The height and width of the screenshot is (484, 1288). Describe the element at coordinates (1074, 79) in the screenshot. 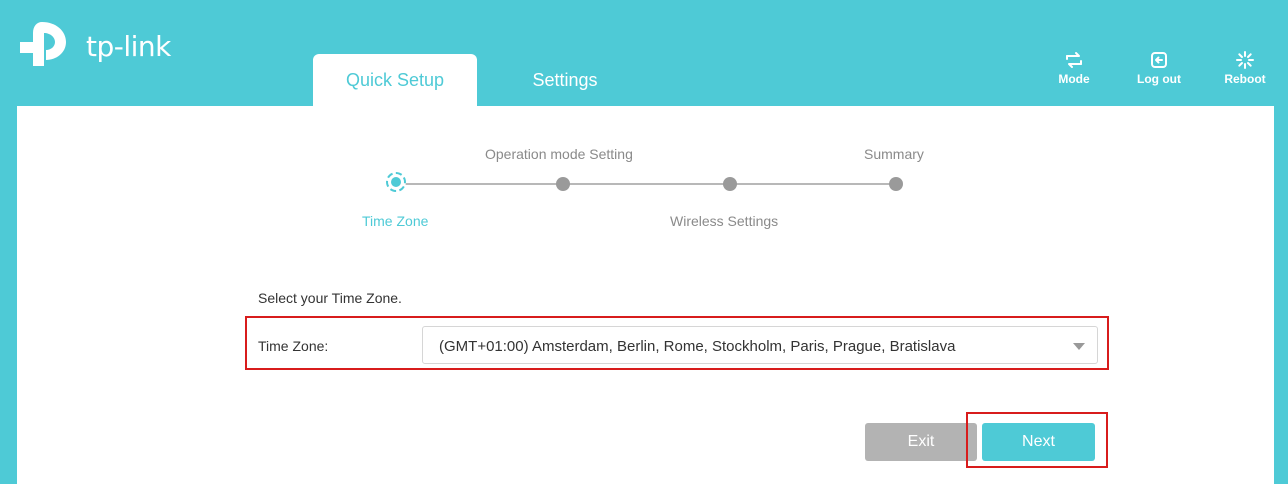

I see `mode-label: Mode` at that location.